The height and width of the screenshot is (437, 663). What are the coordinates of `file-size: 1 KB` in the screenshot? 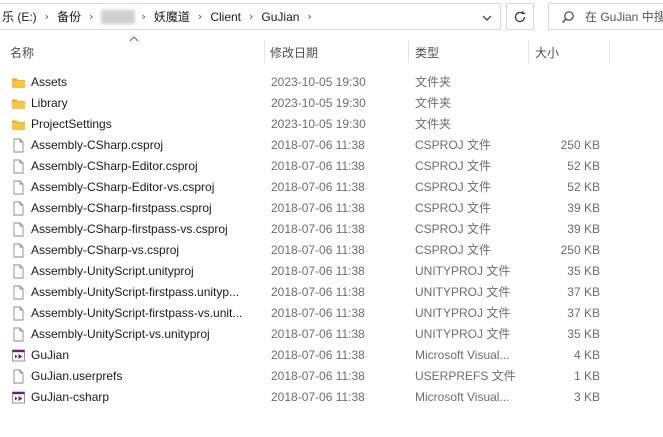 It's located at (586, 376).